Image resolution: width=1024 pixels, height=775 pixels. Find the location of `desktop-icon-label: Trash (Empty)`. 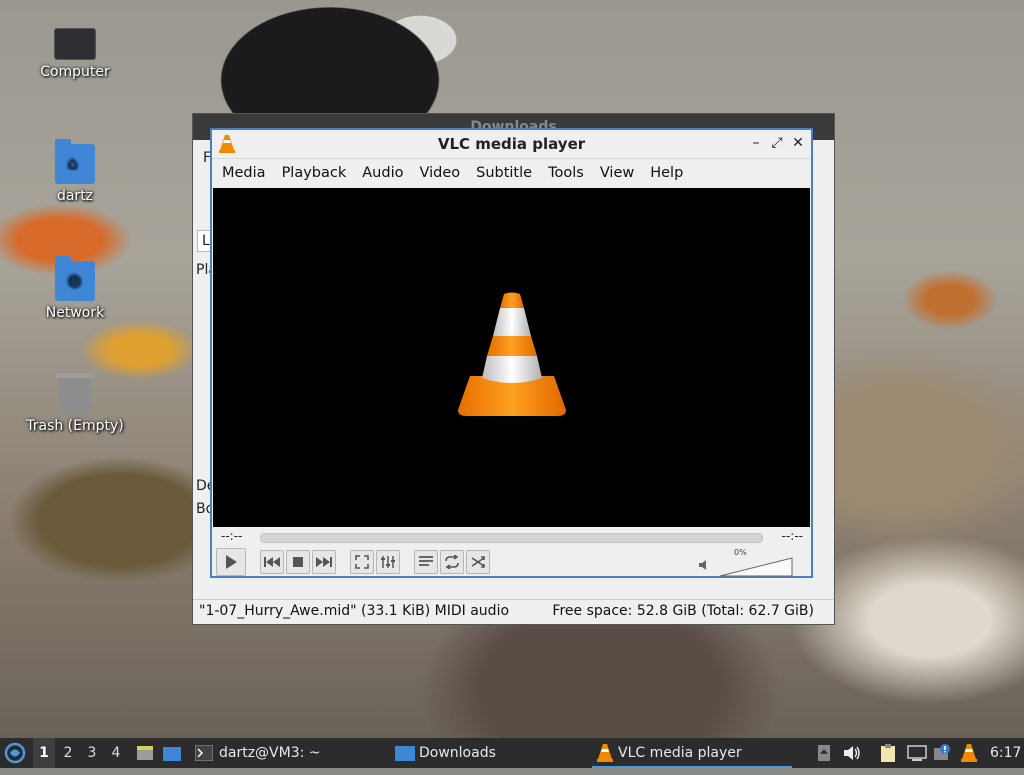

desktop-icon-label: Trash (Empty) is located at coordinates (75, 426).